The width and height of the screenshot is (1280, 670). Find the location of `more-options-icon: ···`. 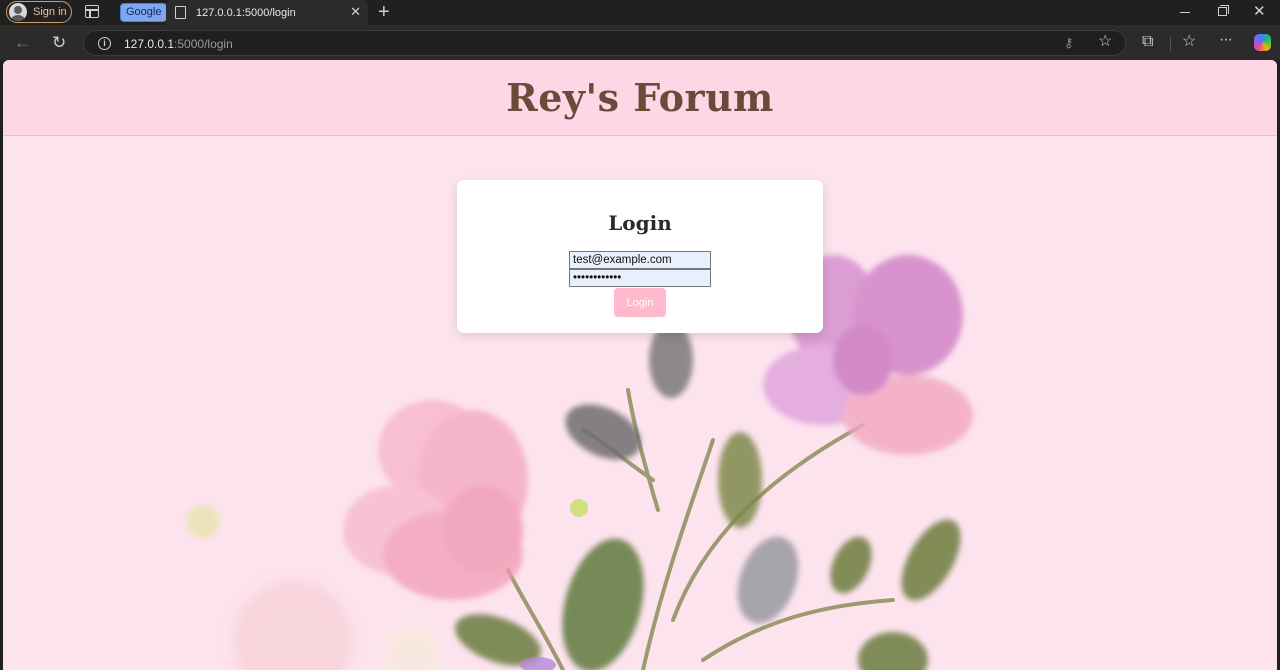

more-options-icon: ··· is located at coordinates (1226, 40).